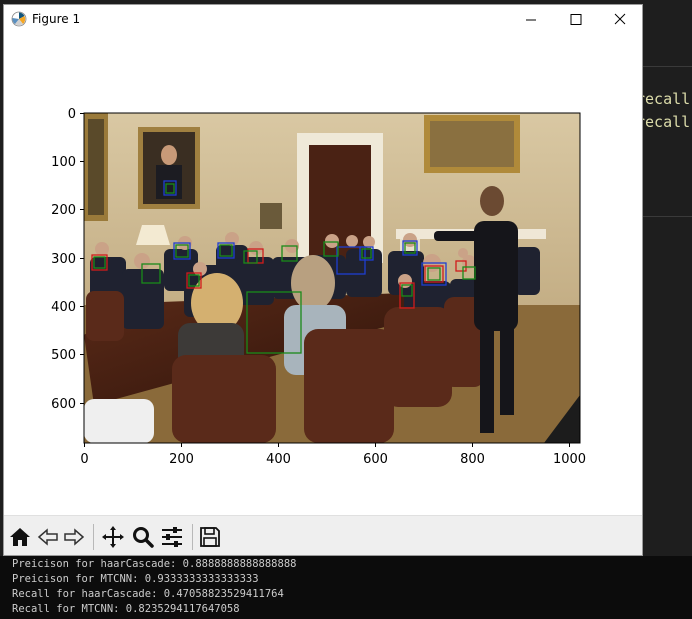 This screenshot has height=619, width=692. I want to click on x-axis: 0 200 400 600 800 1000, so click(333, 455).